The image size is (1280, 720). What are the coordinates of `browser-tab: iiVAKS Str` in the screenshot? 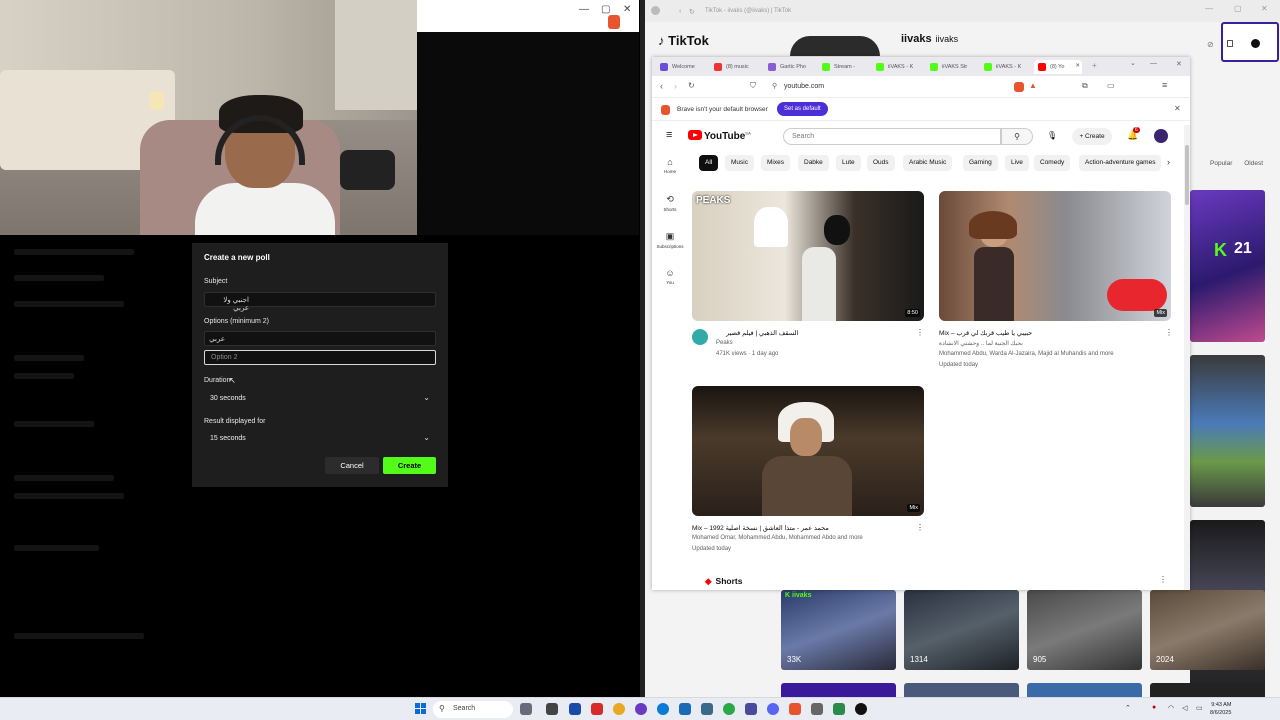 It's located at (952, 67).